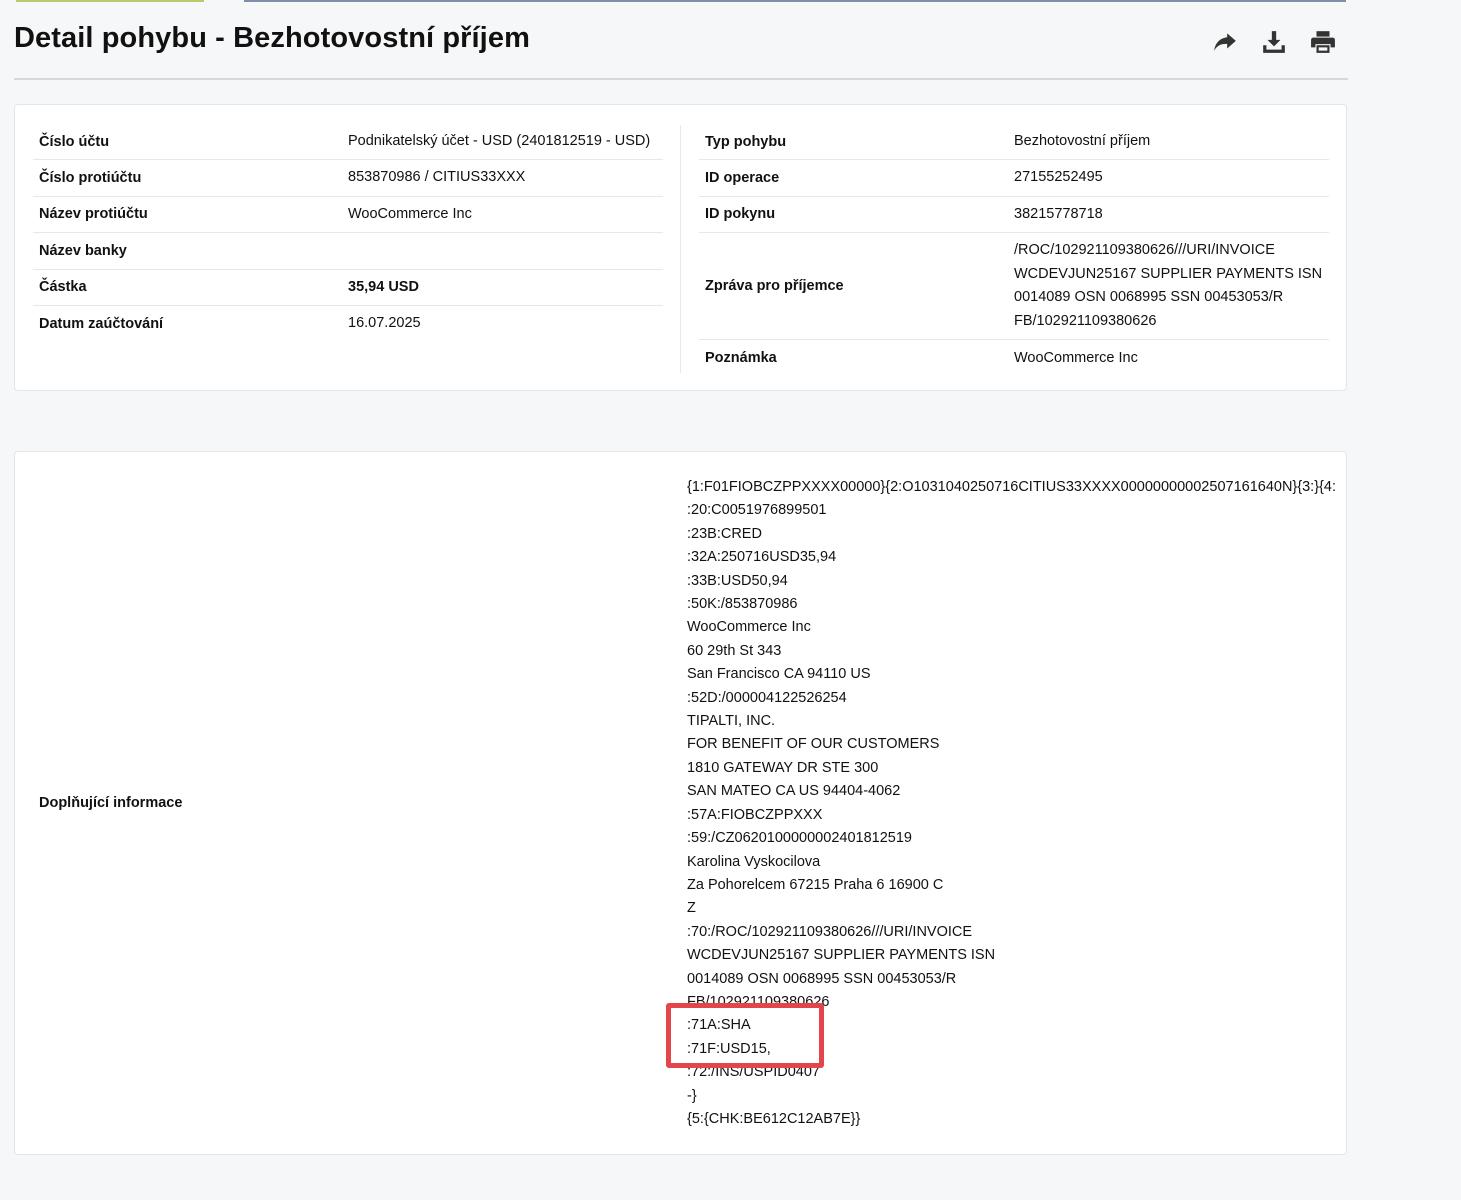 This screenshot has height=1200, width=1461. Describe the element at coordinates (101, 324) in the screenshot. I see `detail-label: Datum zaúčtování` at that location.